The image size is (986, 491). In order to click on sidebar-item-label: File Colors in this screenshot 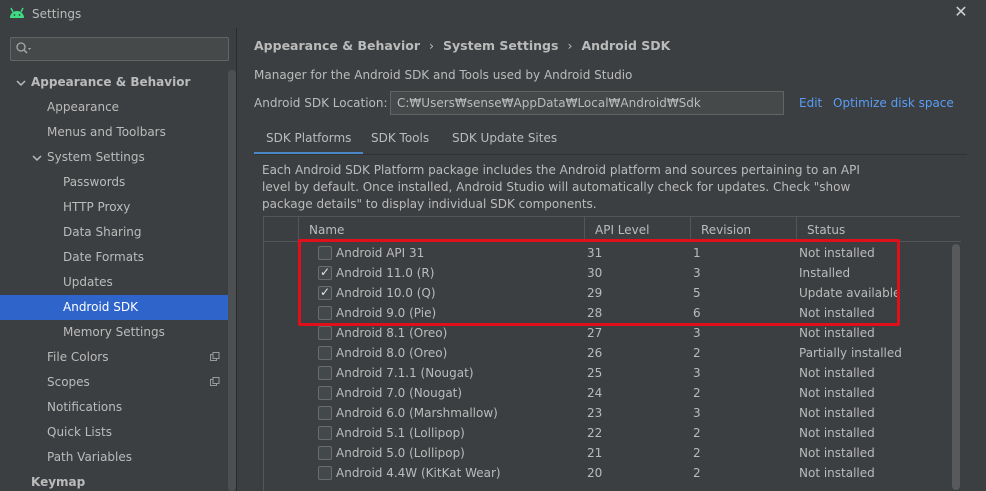, I will do `click(78, 357)`.